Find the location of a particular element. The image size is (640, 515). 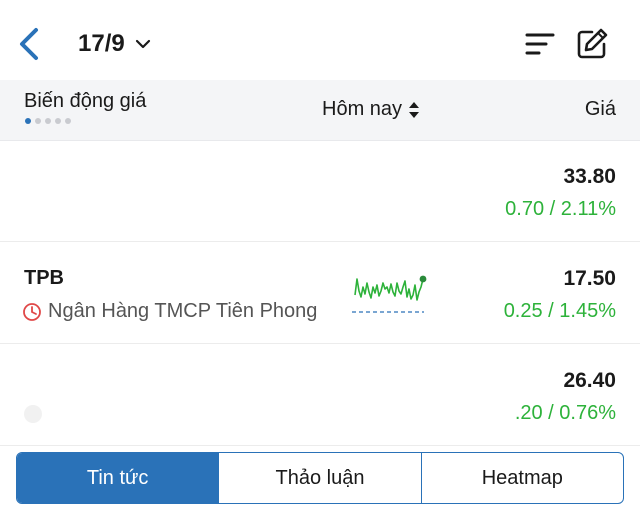

stock-symbol: TPB is located at coordinates (44, 278).